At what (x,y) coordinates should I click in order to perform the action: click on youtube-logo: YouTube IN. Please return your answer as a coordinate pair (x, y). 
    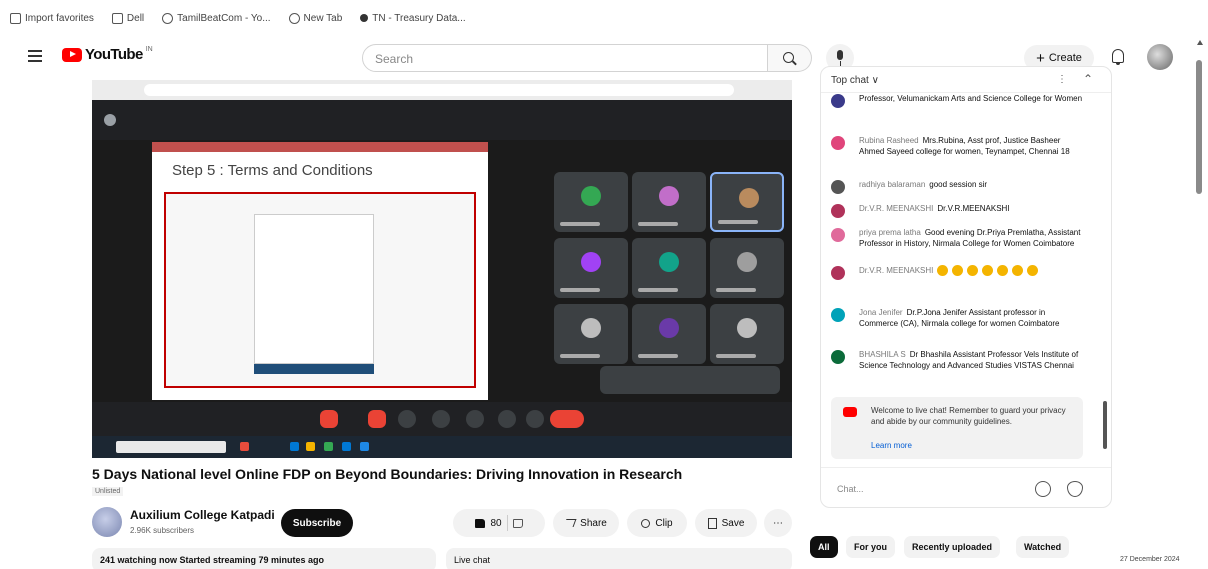
    Looking at the image, I should click on (107, 54).